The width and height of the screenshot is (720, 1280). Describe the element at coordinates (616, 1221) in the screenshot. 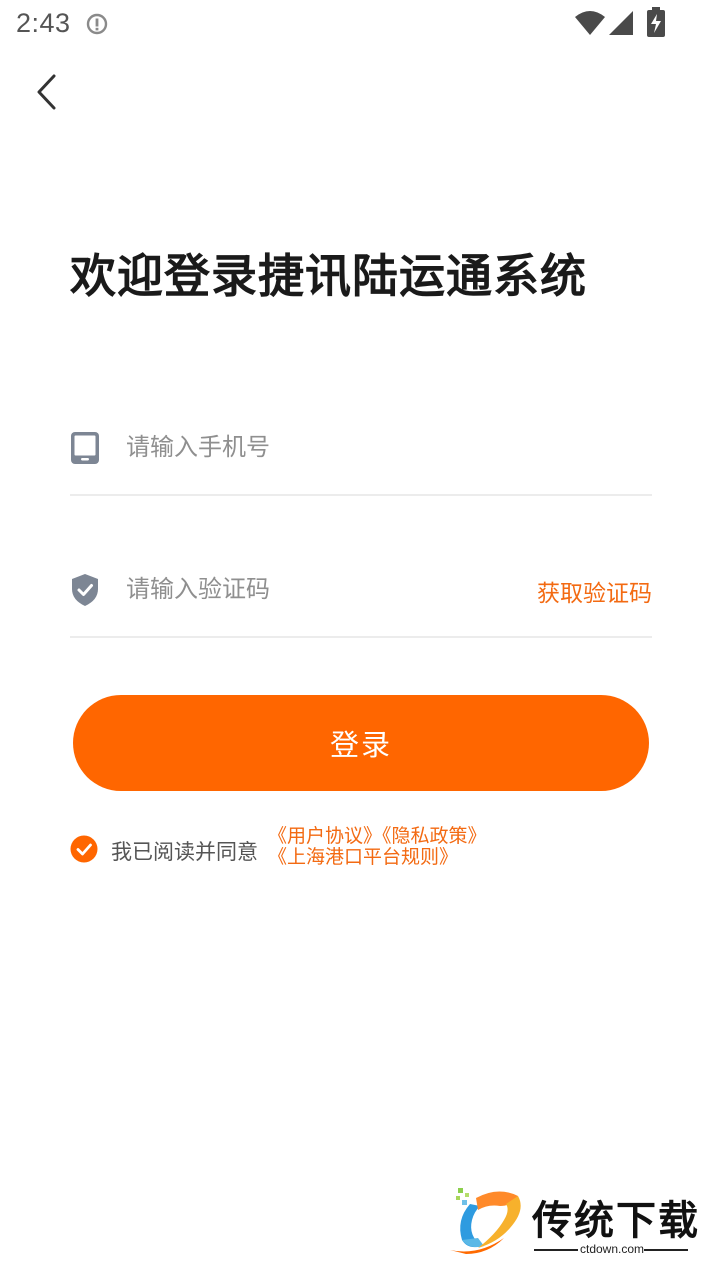

I see `watermark-brand: 传统下载` at that location.